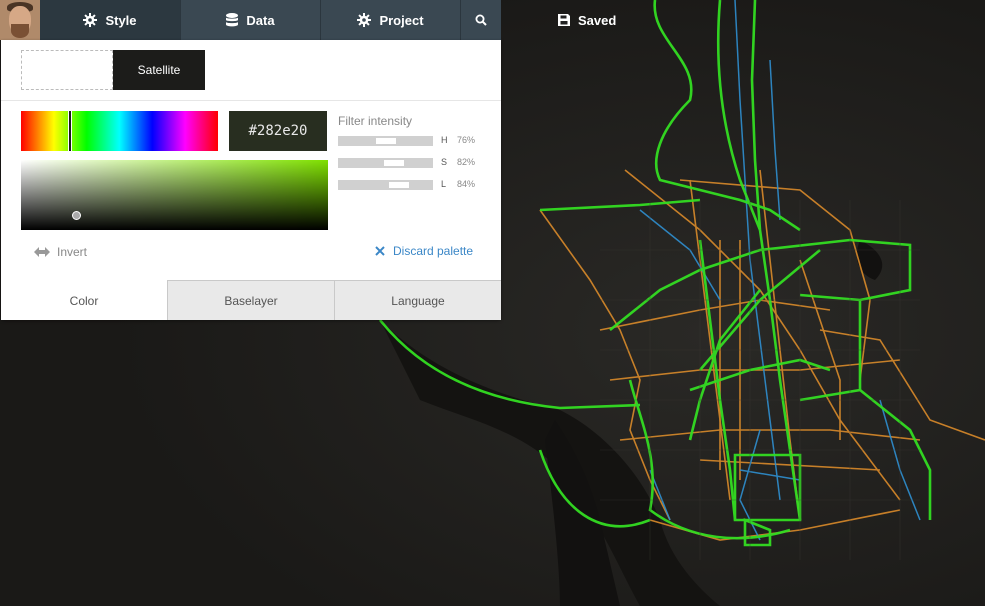 This screenshot has width=985, height=606. I want to click on filter-row-l: L 84%, so click(413, 185).